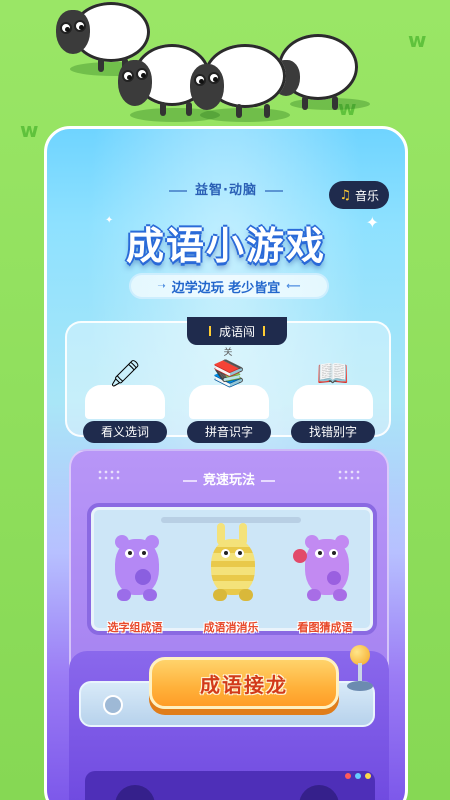 The image size is (450, 800). What do you see at coordinates (244, 683) in the screenshot?
I see `idiom-chain-button: 成语接龙` at bounding box center [244, 683].